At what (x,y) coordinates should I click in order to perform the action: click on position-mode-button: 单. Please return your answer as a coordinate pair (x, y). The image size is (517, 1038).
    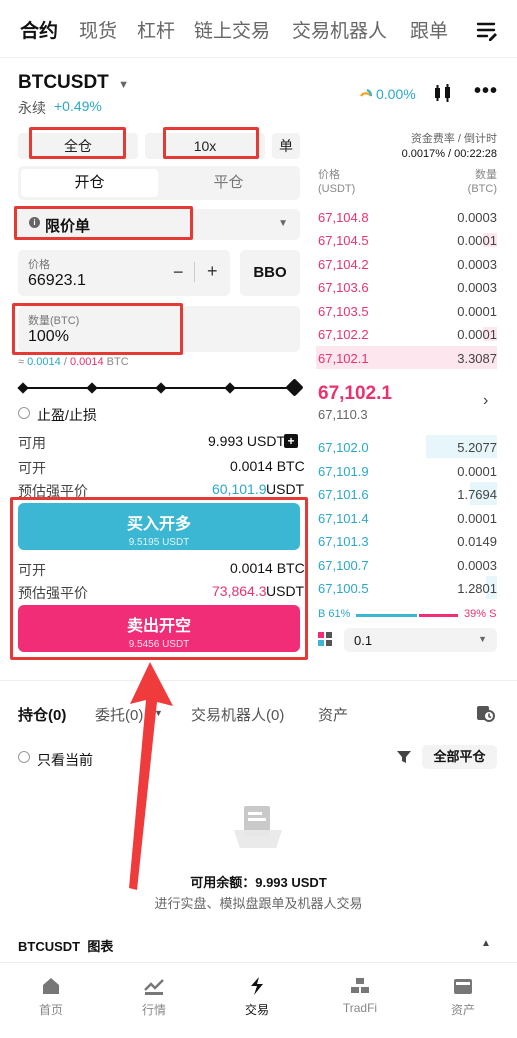
    Looking at the image, I should click on (286, 146).